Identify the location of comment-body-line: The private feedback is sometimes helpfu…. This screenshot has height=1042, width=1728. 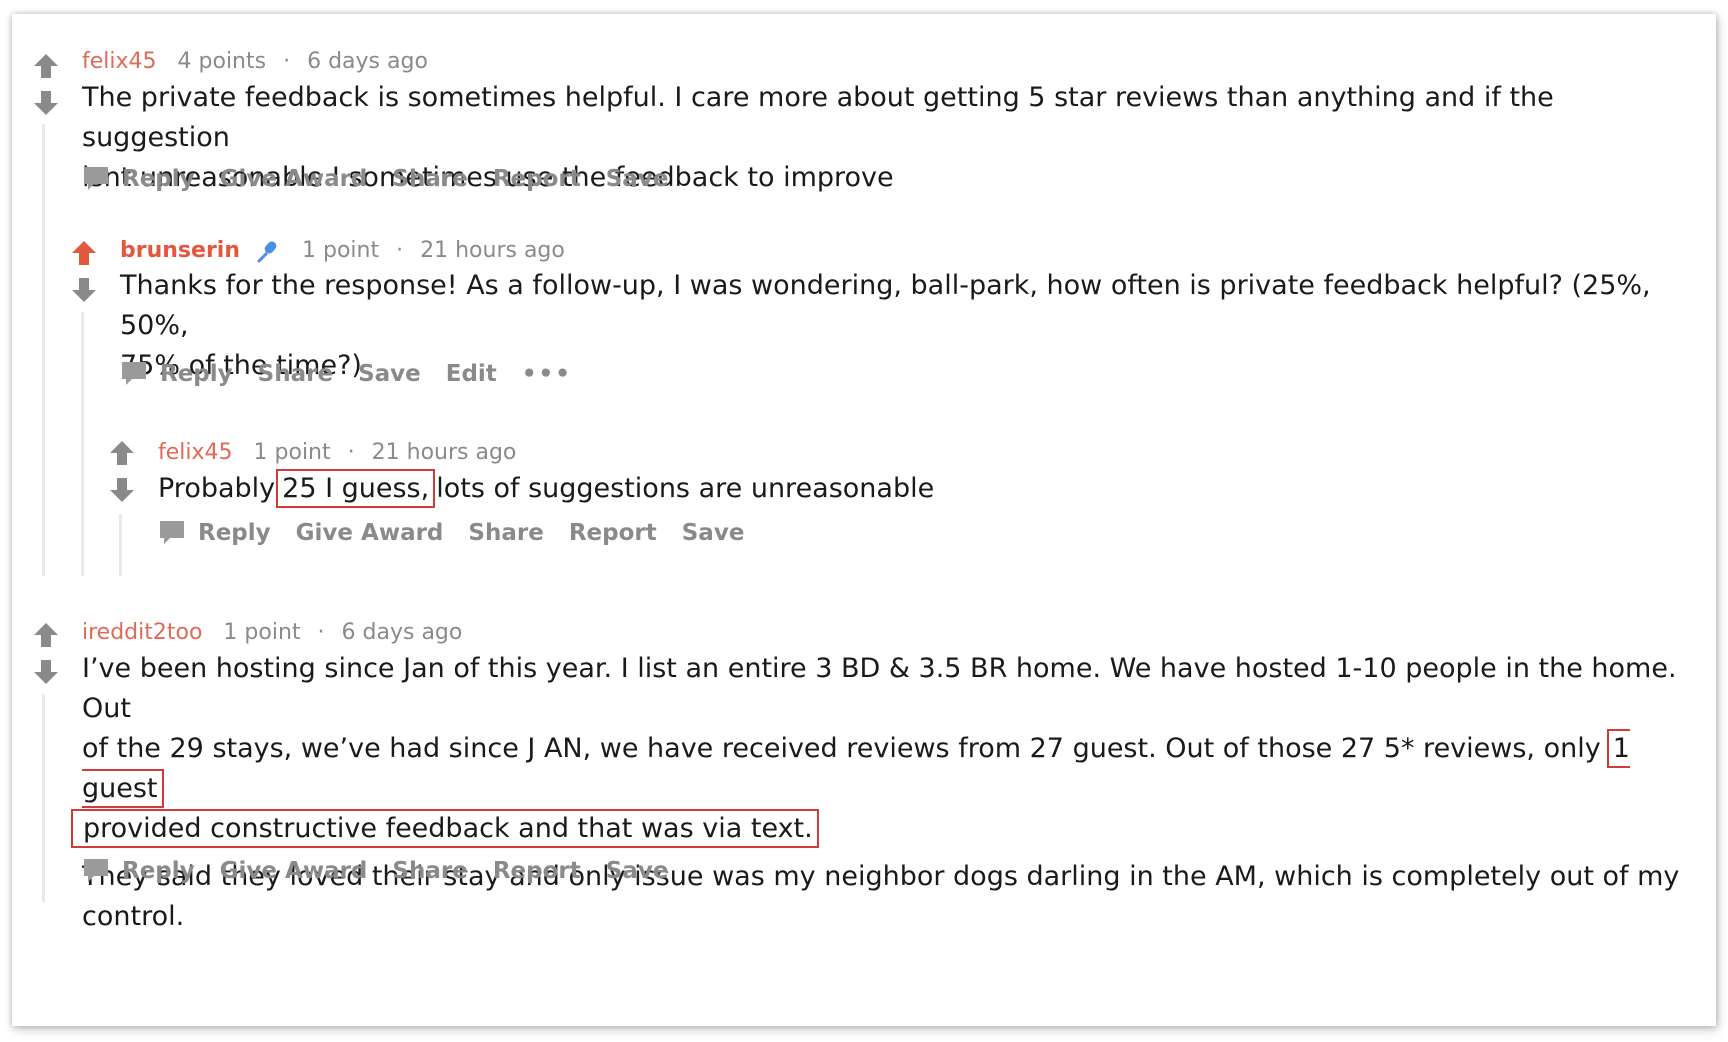
(818, 117).